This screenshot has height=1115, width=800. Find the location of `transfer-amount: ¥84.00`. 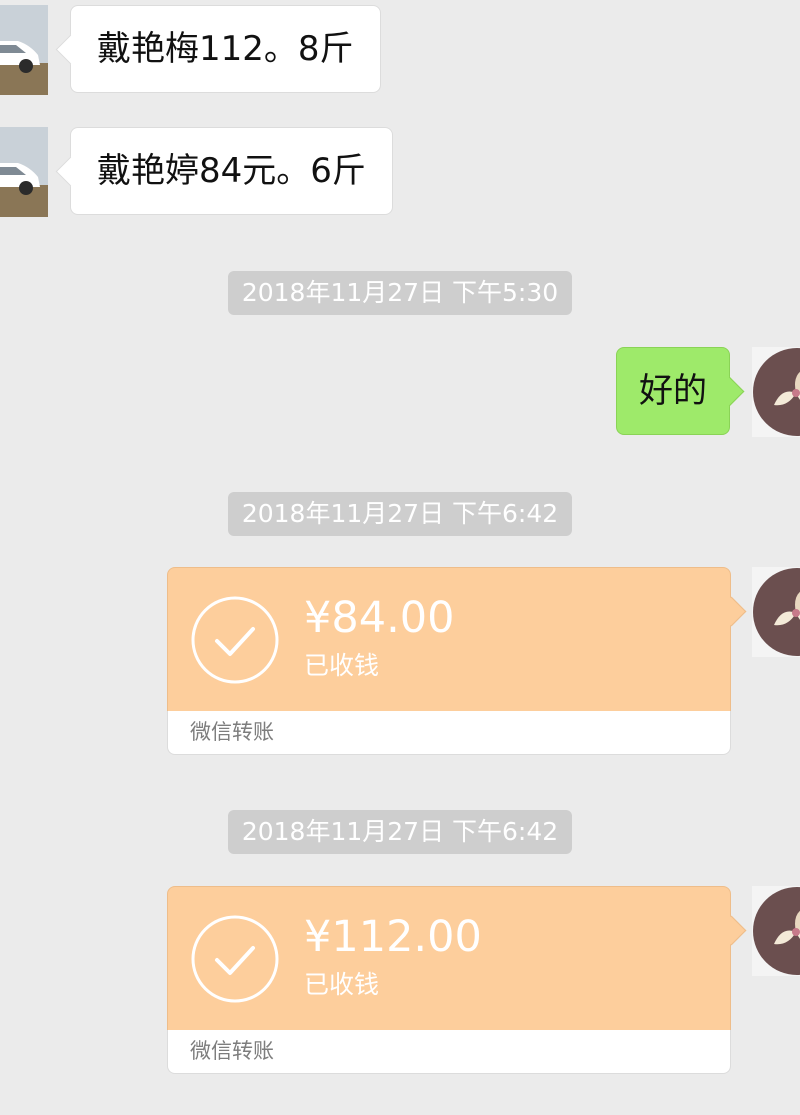

transfer-amount: ¥84.00 is located at coordinates (379, 618).